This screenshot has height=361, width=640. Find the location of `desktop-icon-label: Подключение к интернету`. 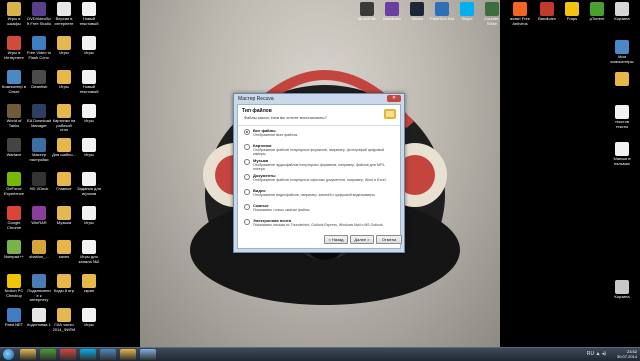

desktop-icon-label: Подключение к интернету is located at coordinates (39, 295).